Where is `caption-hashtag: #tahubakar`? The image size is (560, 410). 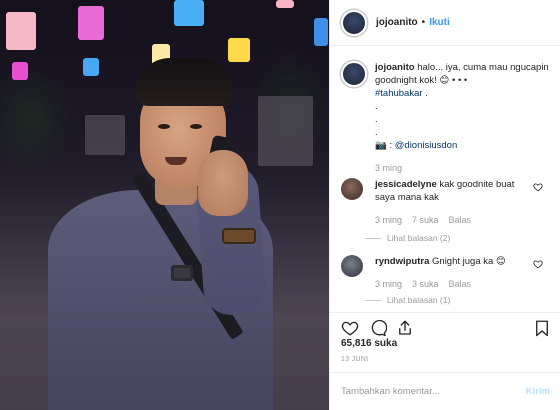
caption-hashtag: #tahubakar is located at coordinates (399, 93).